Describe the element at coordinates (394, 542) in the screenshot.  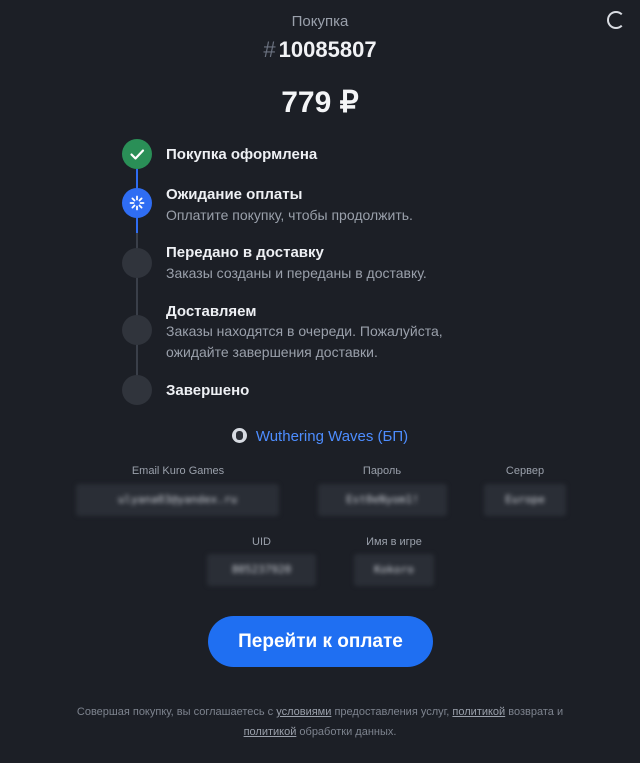
I see `nickname-label: Имя в игре` at that location.